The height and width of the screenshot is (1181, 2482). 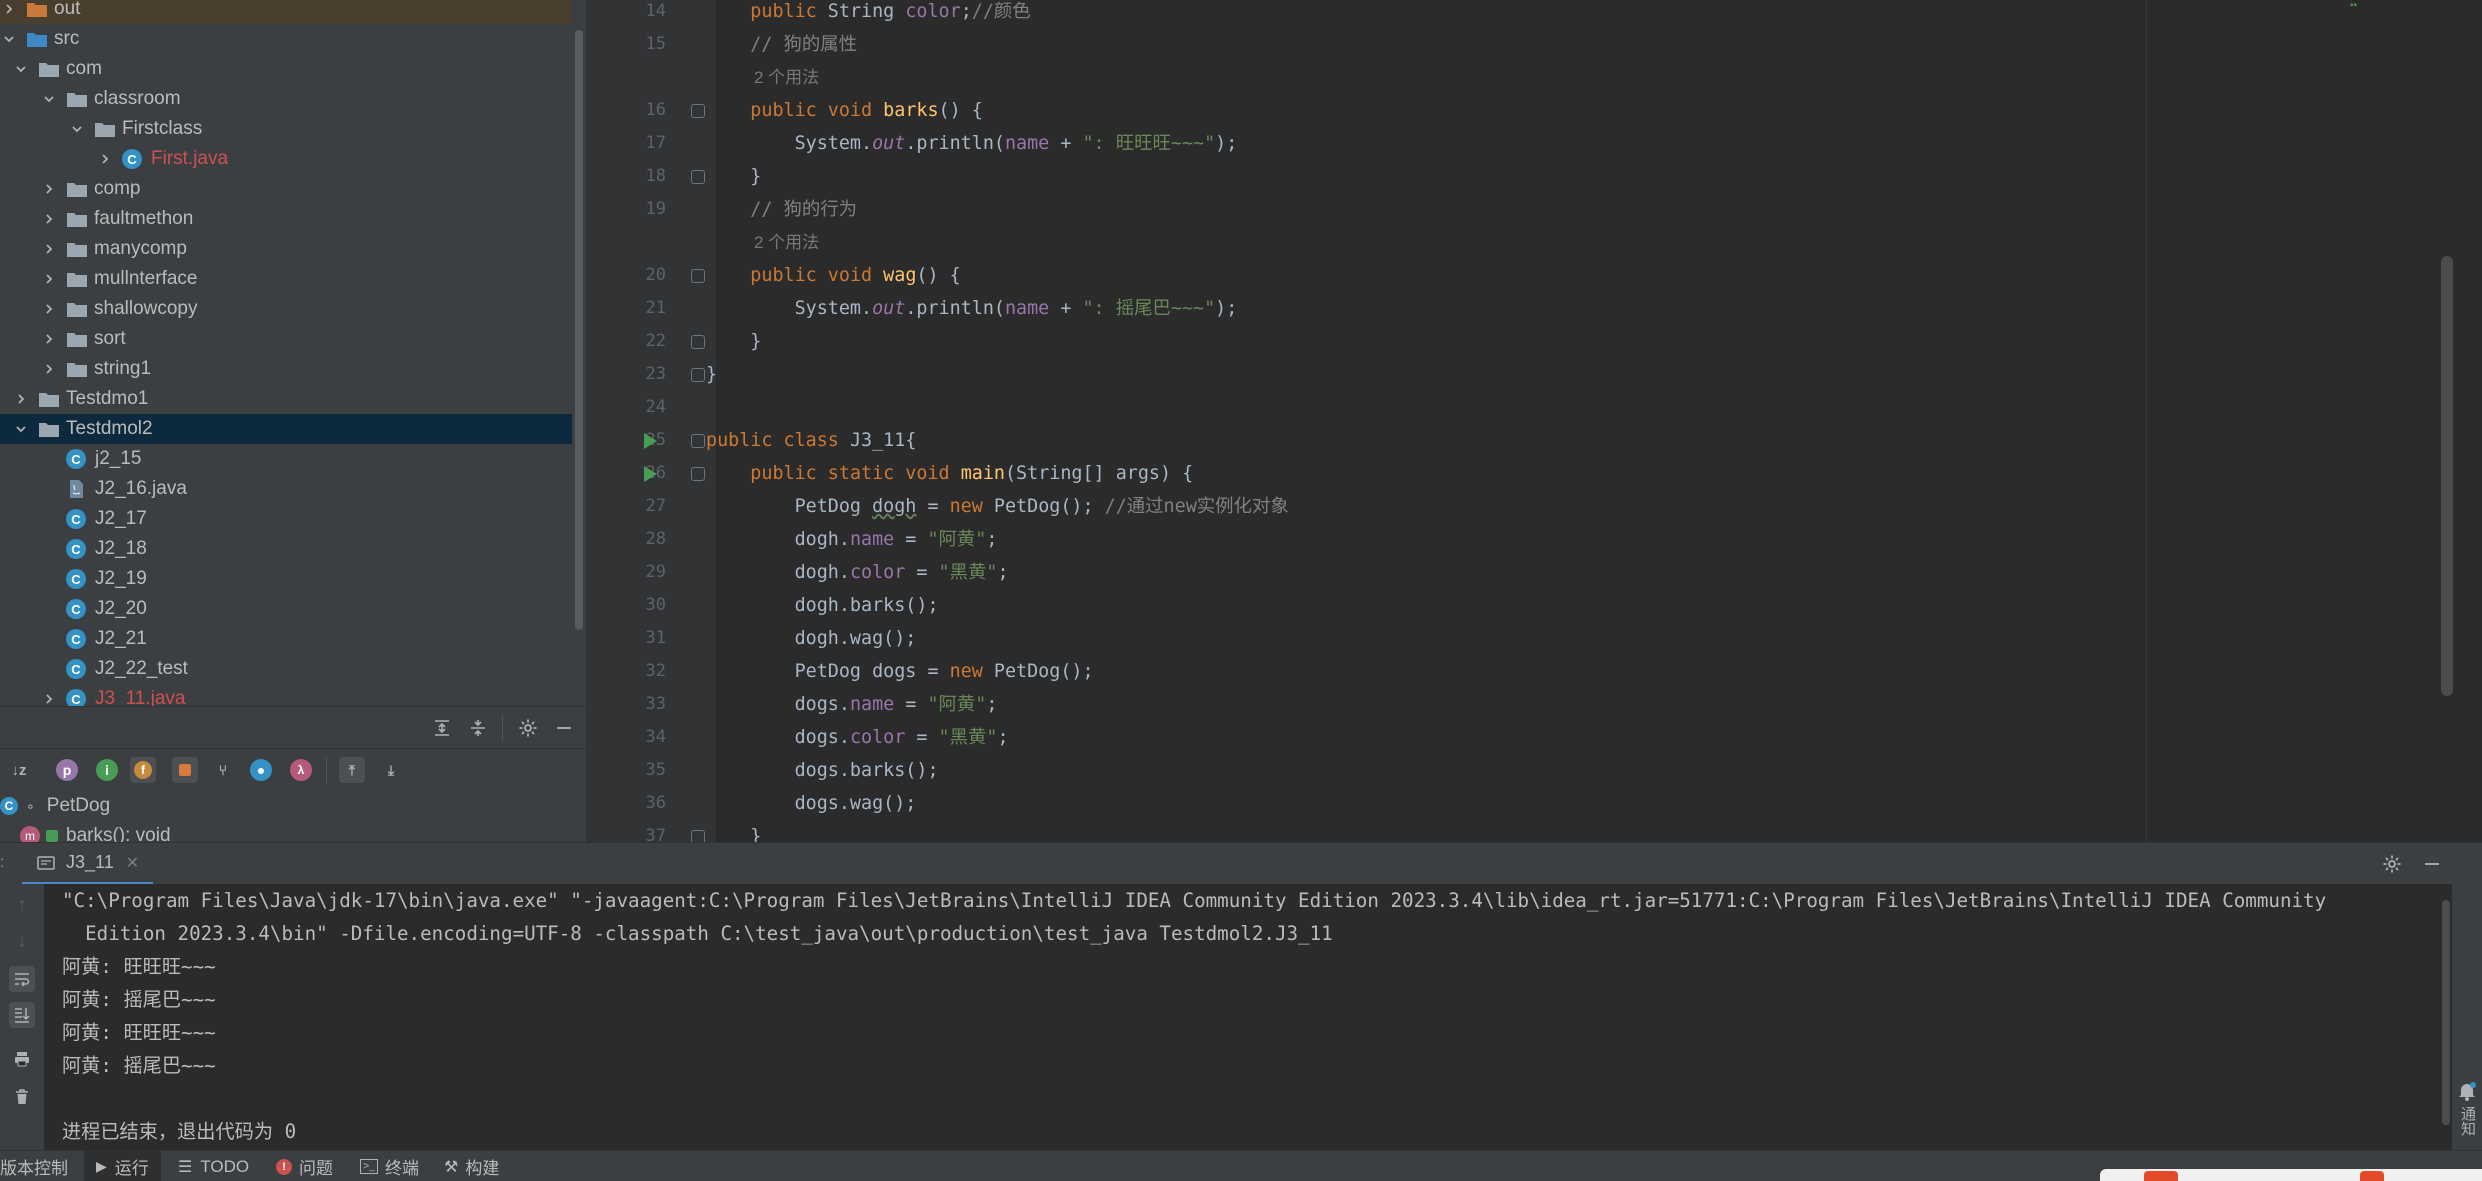 I want to click on tree-item: Testdmol2, so click(x=286, y=429).